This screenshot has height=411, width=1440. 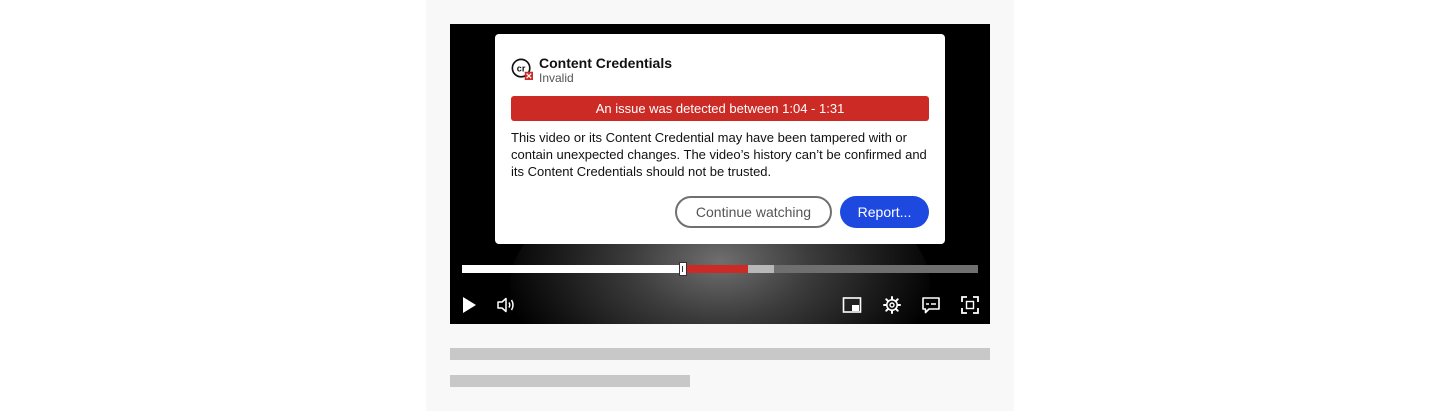 I want to click on settings-gear-icon, so click(x=892, y=305).